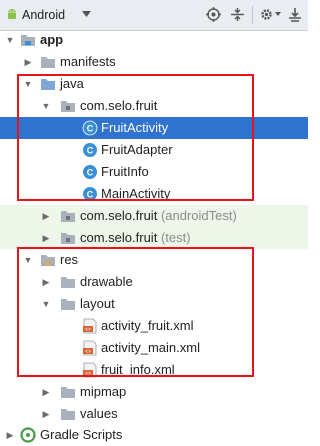 Image resolution: width=320 pixels, height=446 pixels. I want to click on tree-item-label: Gradle Scripts, so click(81, 434).